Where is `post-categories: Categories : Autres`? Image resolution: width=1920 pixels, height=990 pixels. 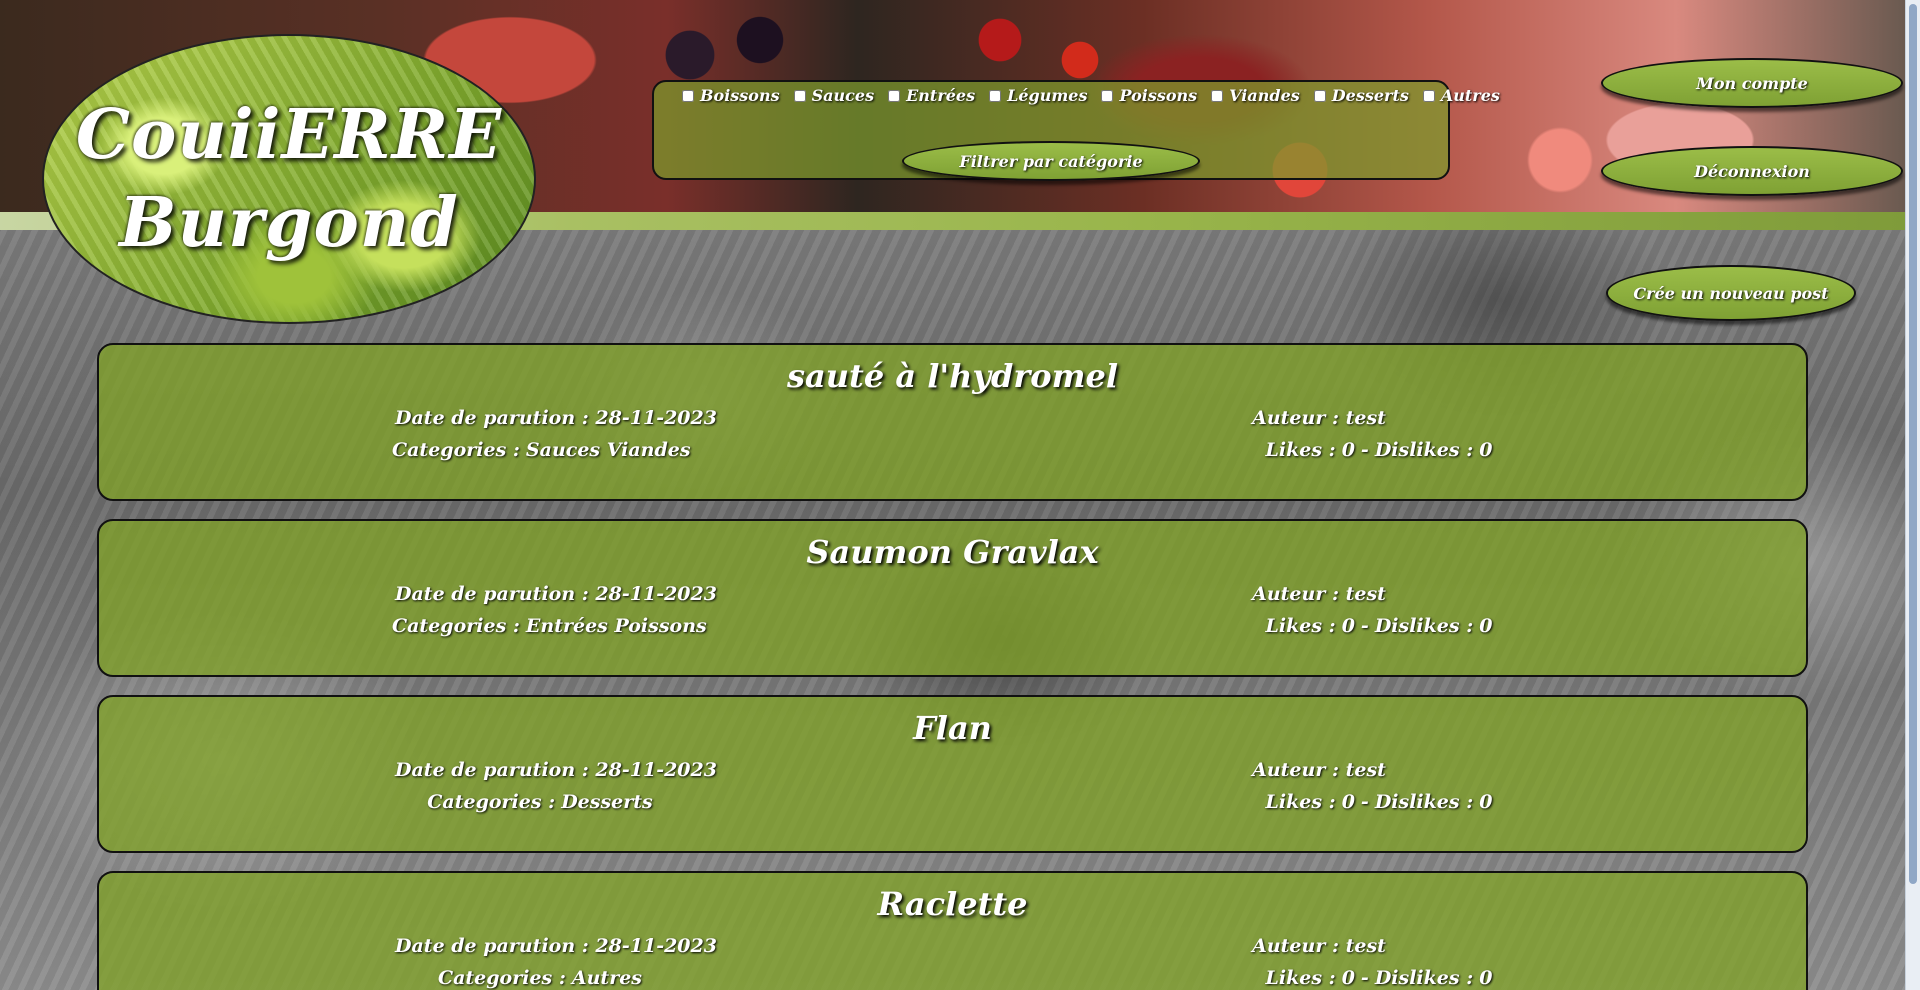 post-categories: Categories : Autres is located at coordinates (540, 978).